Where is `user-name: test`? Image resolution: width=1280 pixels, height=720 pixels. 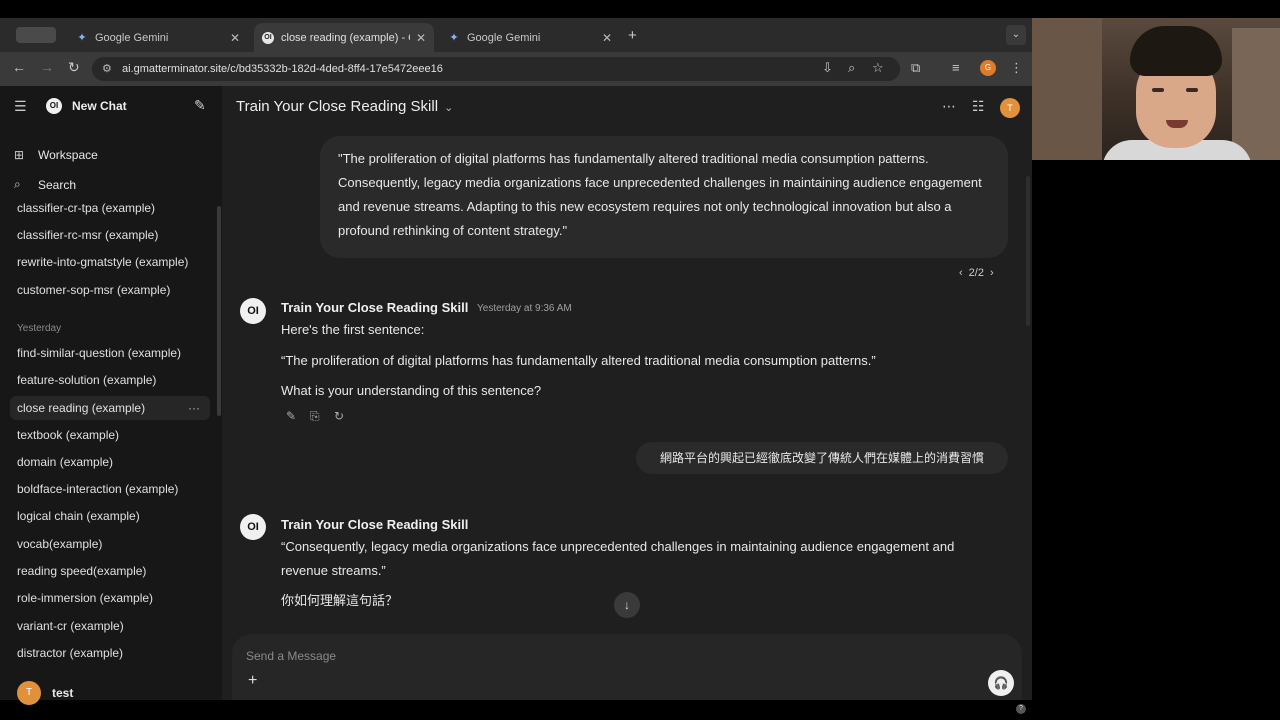 user-name: test is located at coordinates (62, 693).